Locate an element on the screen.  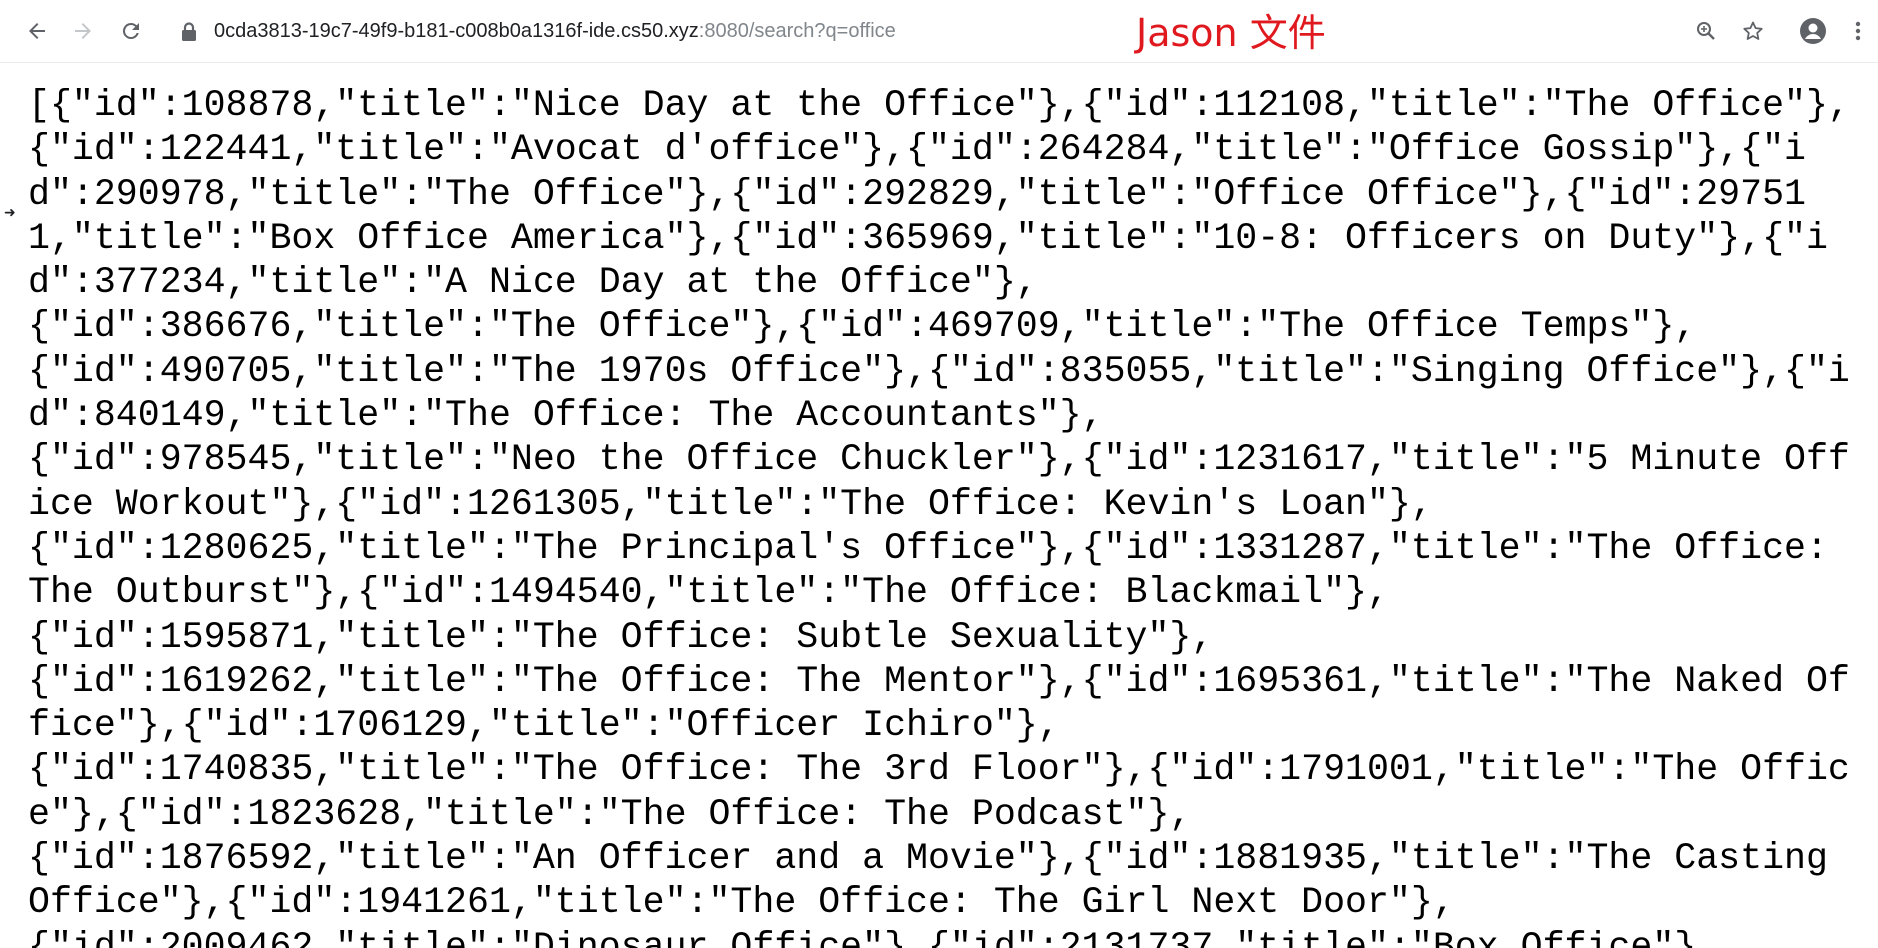
star-icon is located at coordinates (1753, 30).